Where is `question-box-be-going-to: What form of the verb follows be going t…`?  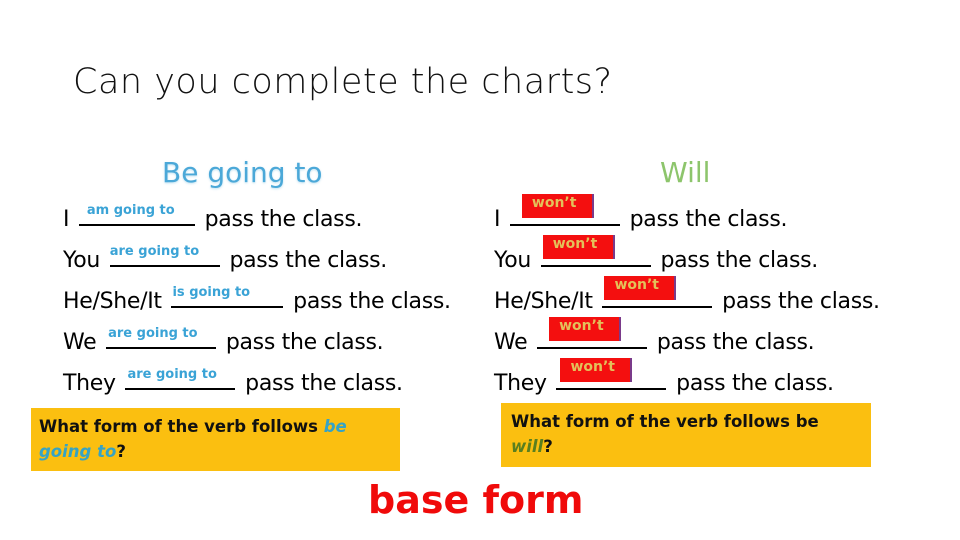
question-box-be-going-to: What form of the verb follows be going t… is located at coordinates (215, 439).